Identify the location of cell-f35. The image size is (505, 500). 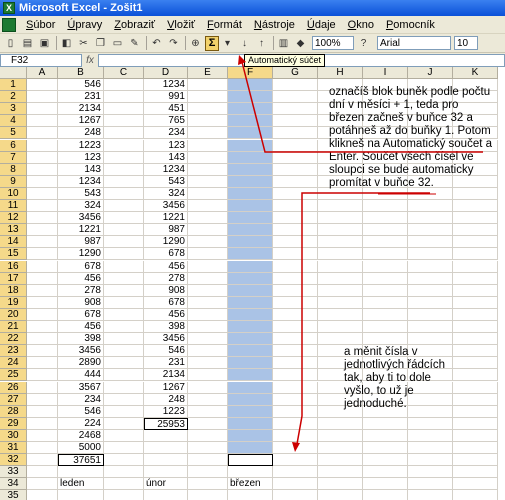
(250, 495).